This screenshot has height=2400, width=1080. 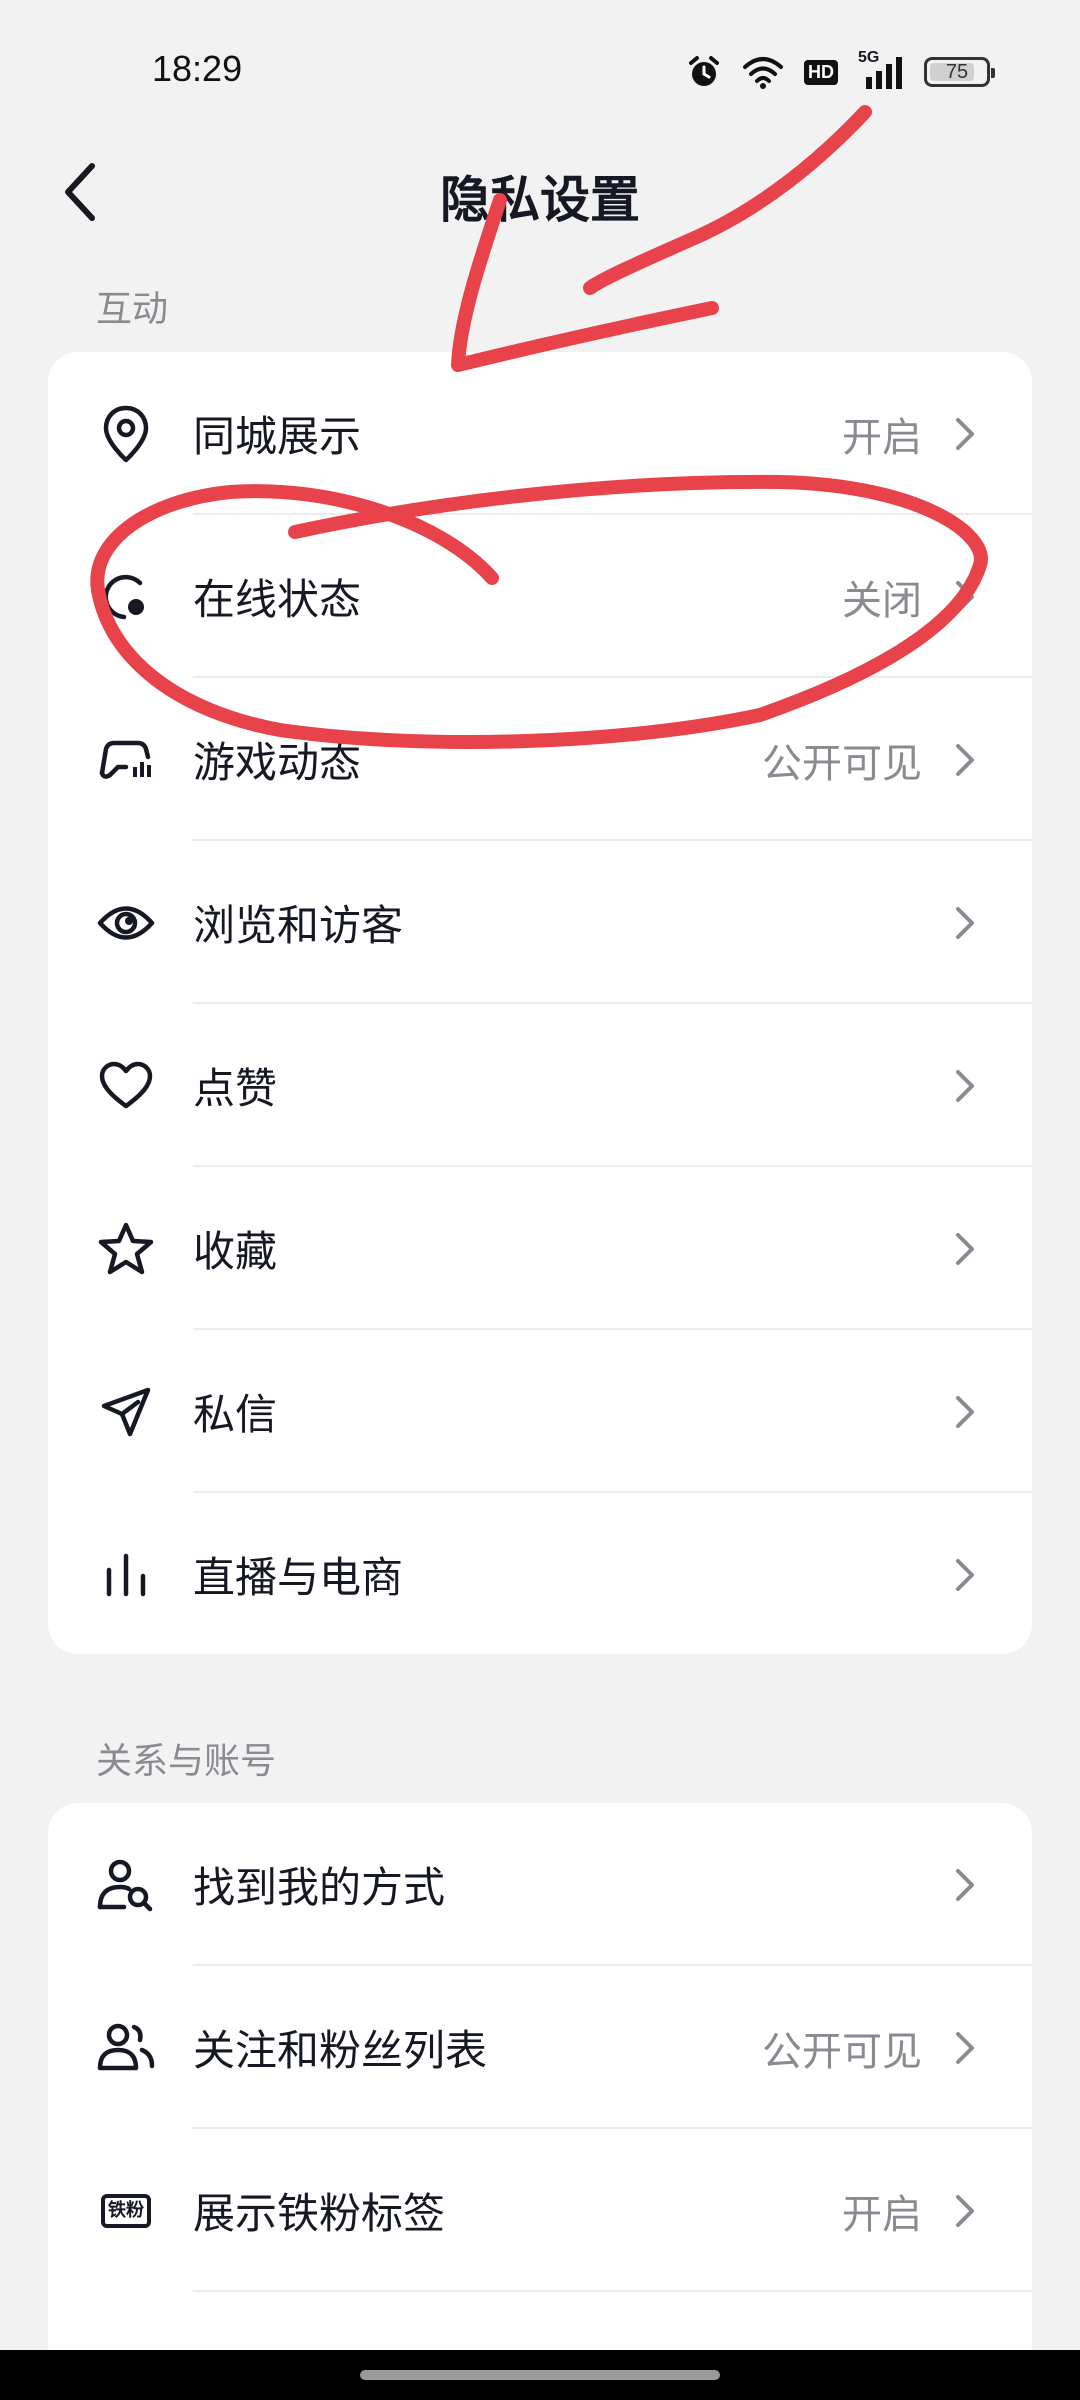 I want to click on star-icon, so click(x=126, y=1249).